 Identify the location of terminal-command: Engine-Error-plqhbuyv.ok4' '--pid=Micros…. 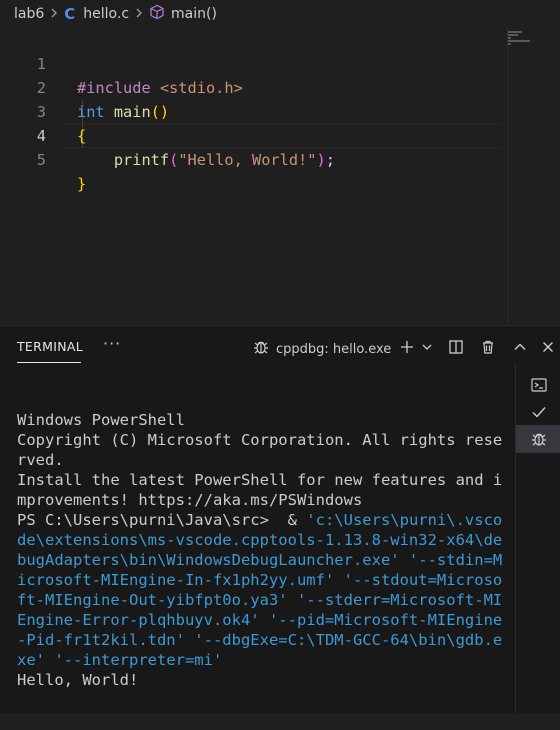
(260, 620).